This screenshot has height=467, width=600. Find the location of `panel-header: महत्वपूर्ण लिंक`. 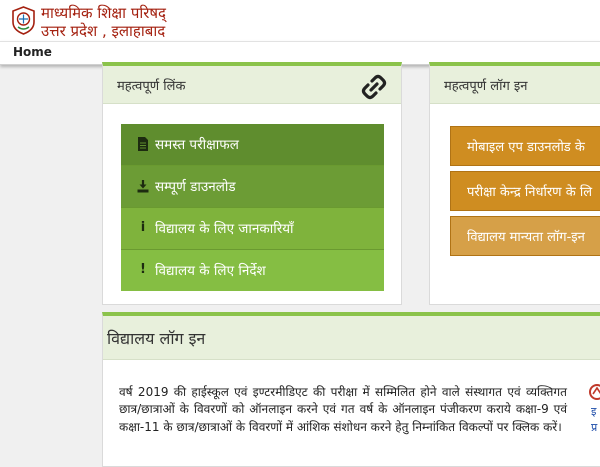

panel-header: महत्वपूर्ण लिंक is located at coordinates (252, 85).